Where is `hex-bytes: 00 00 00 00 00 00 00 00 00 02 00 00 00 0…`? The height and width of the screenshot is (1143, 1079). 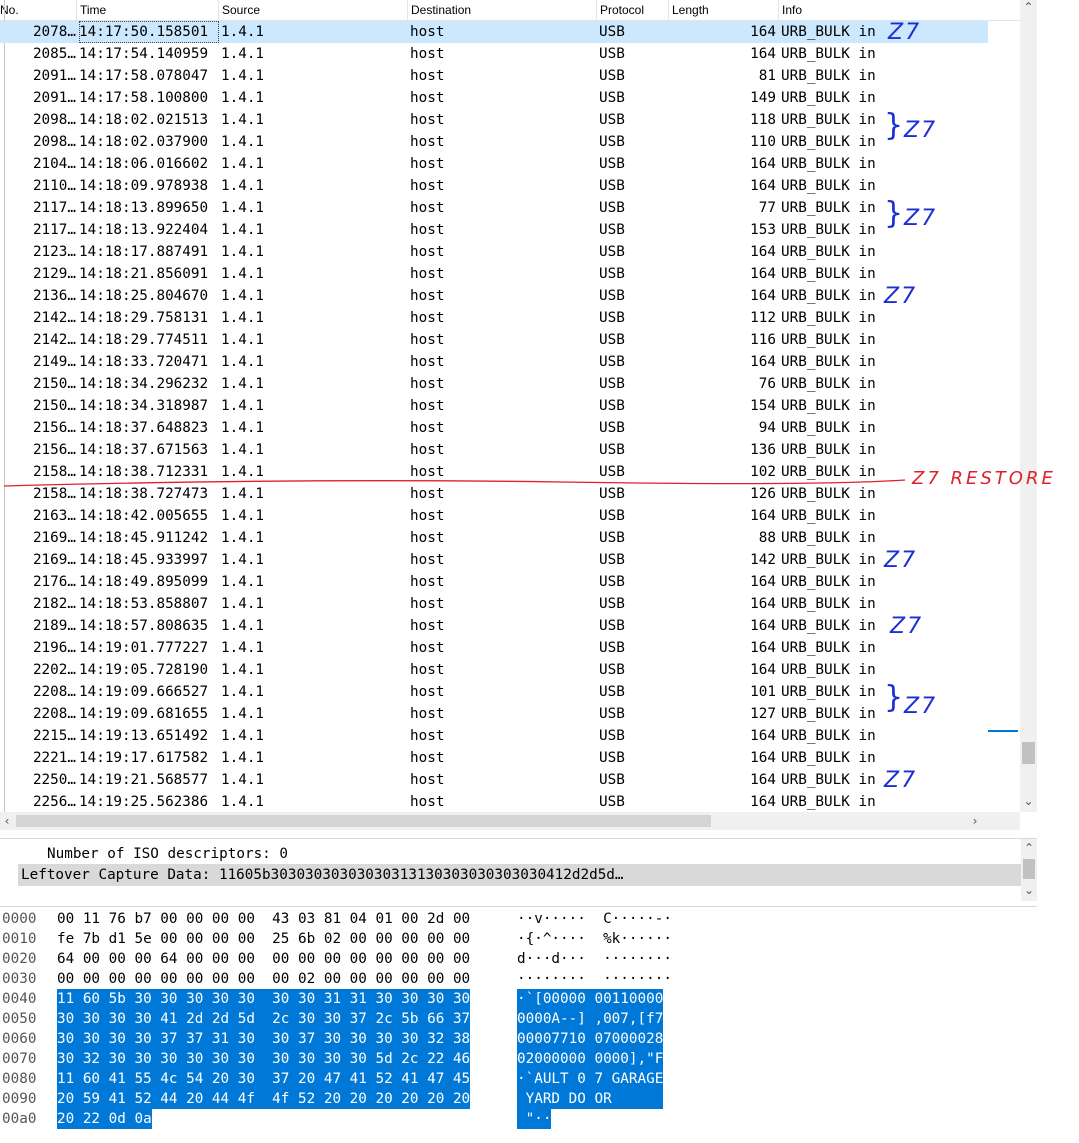 hex-bytes: 00 00 00 00 00 00 00 00 00 02 00 00 00 0… is located at coordinates (263, 979).